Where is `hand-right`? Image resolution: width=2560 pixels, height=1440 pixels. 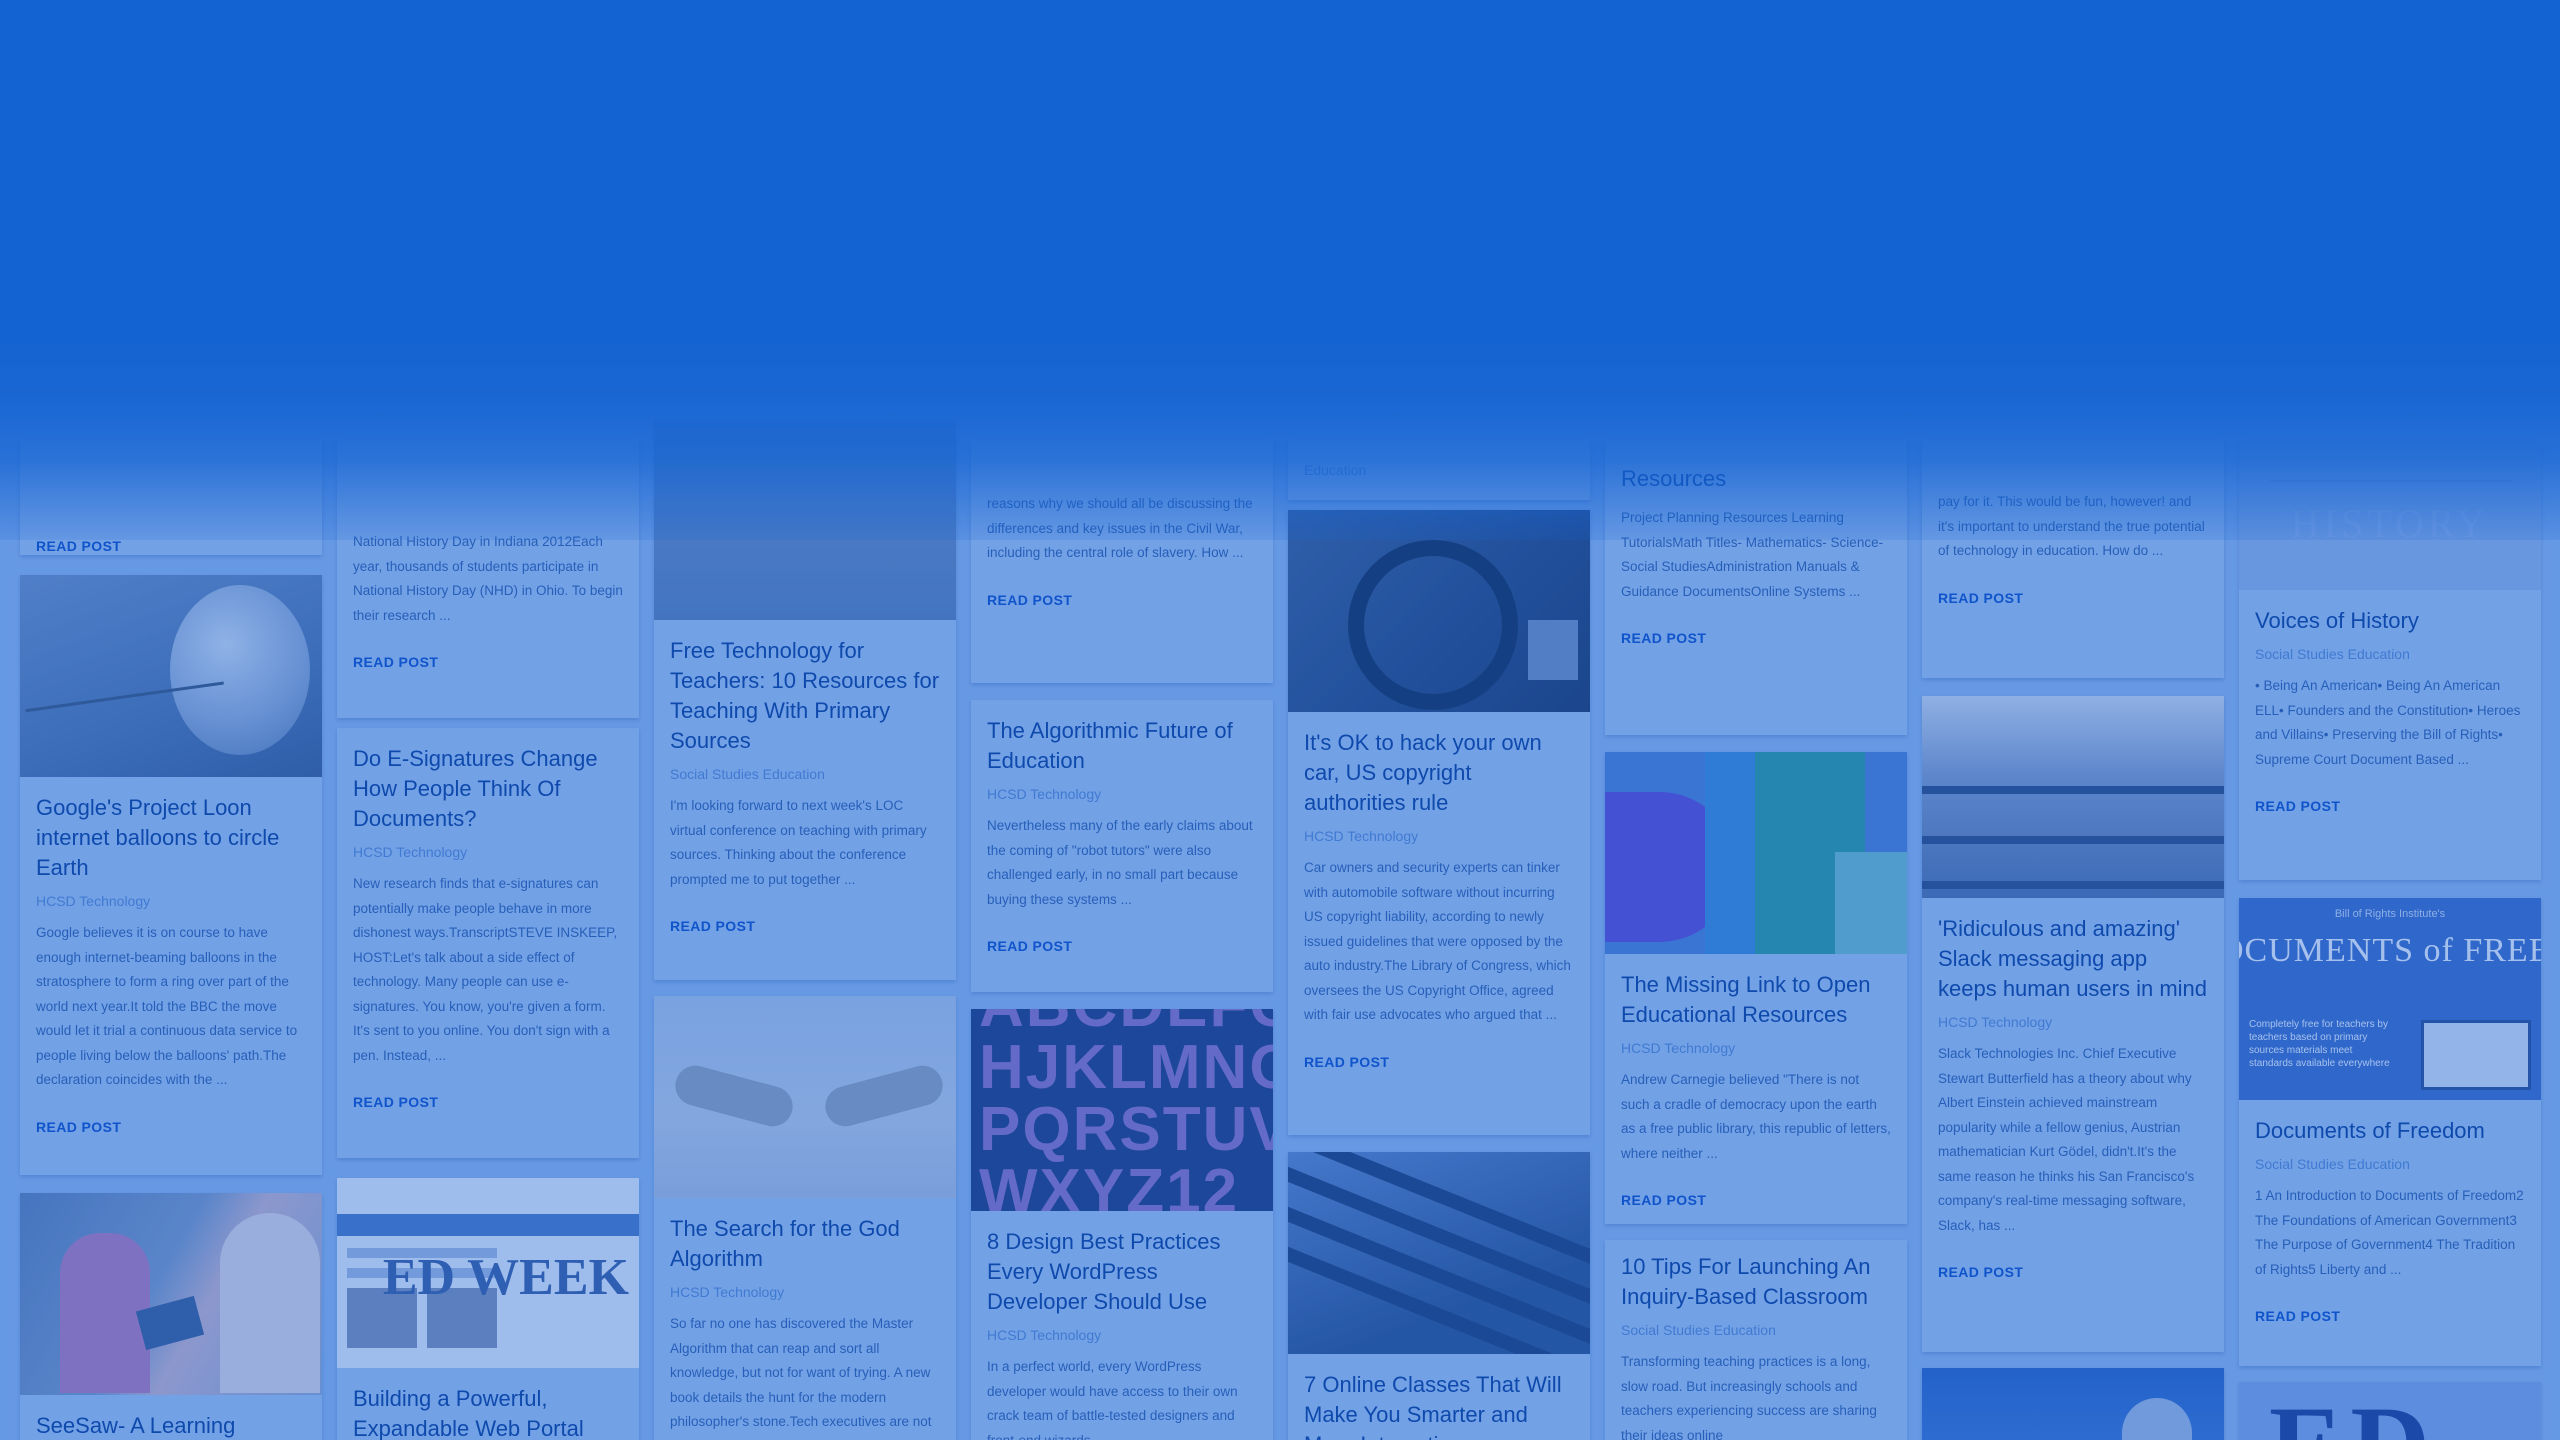 hand-right is located at coordinates (884, 1096).